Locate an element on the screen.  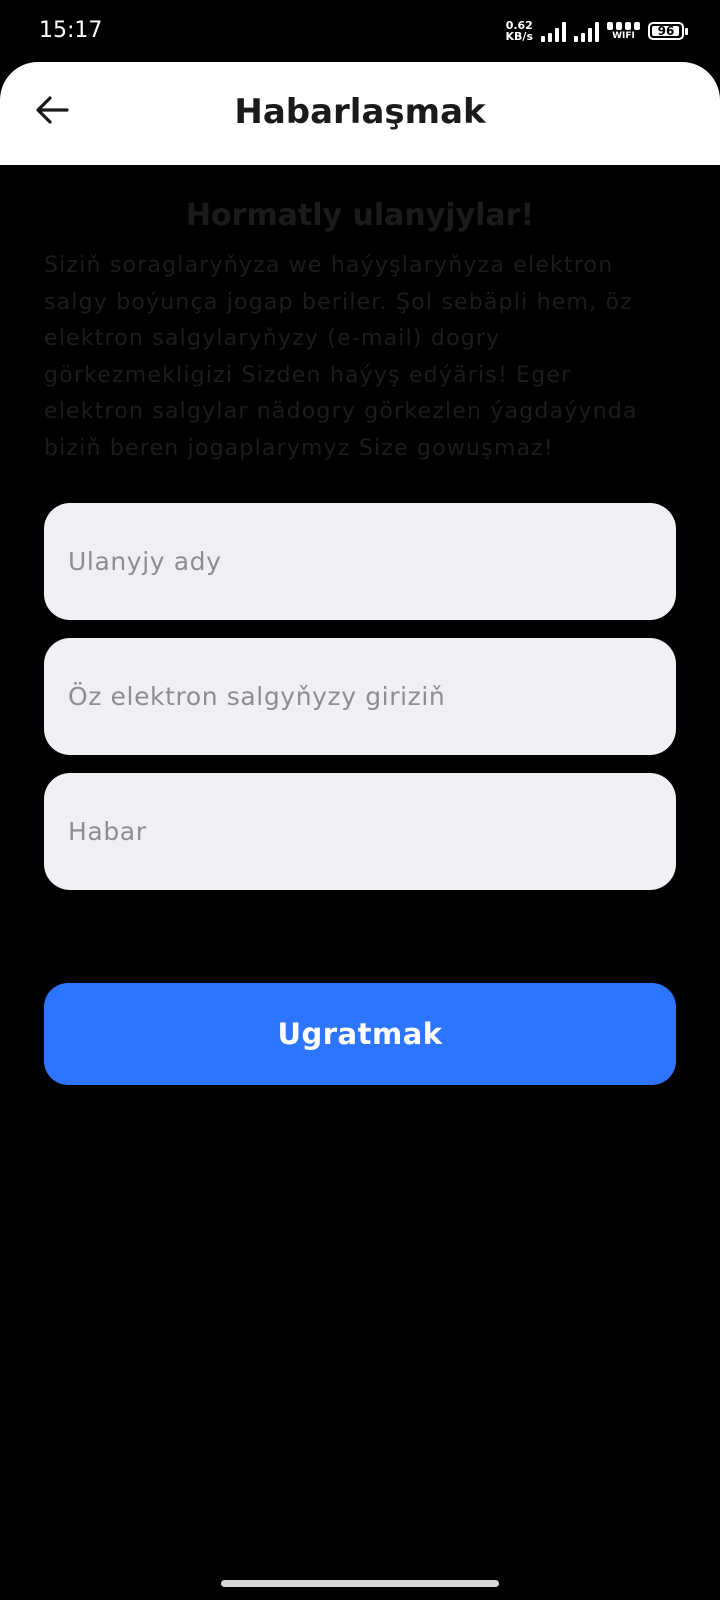
message-field is located at coordinates (360, 831).